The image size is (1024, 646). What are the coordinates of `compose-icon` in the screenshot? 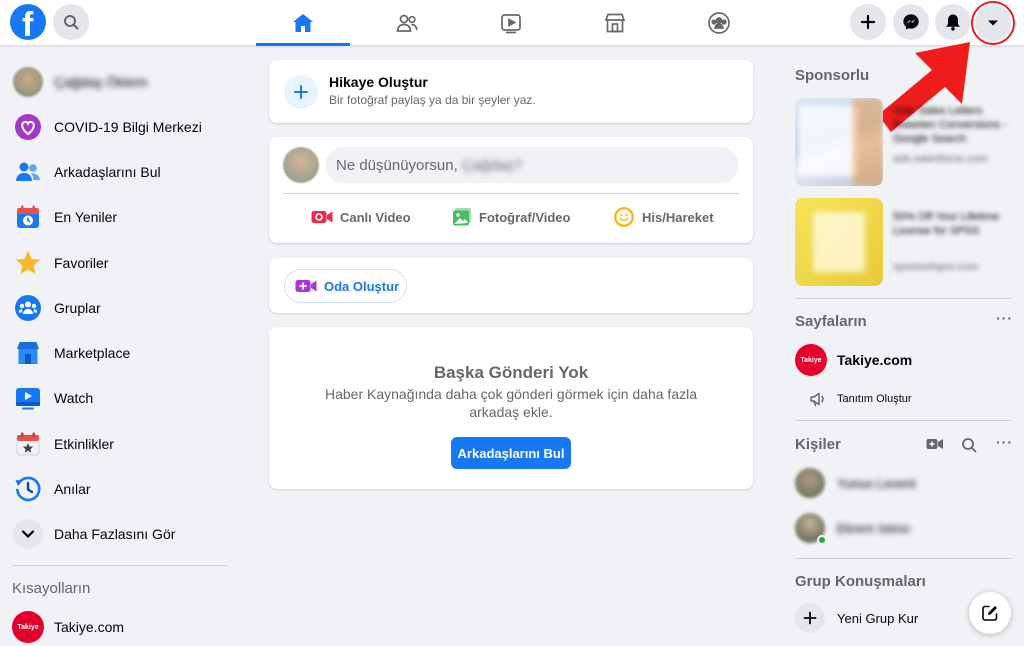 It's located at (990, 613).